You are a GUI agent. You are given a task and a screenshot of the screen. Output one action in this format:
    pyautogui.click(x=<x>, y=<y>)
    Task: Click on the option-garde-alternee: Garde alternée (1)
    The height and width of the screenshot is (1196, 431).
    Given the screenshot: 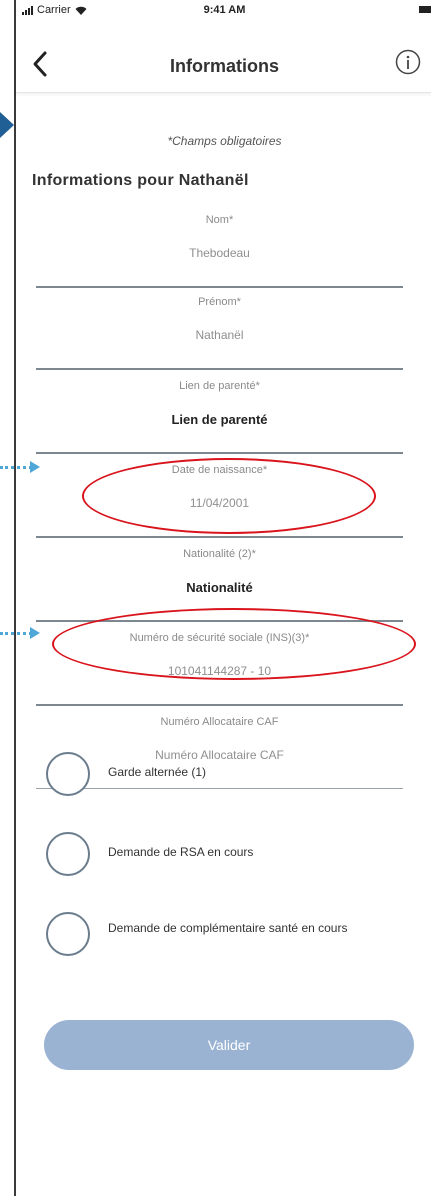 What is the action you would take?
    pyautogui.click(x=226, y=776)
    